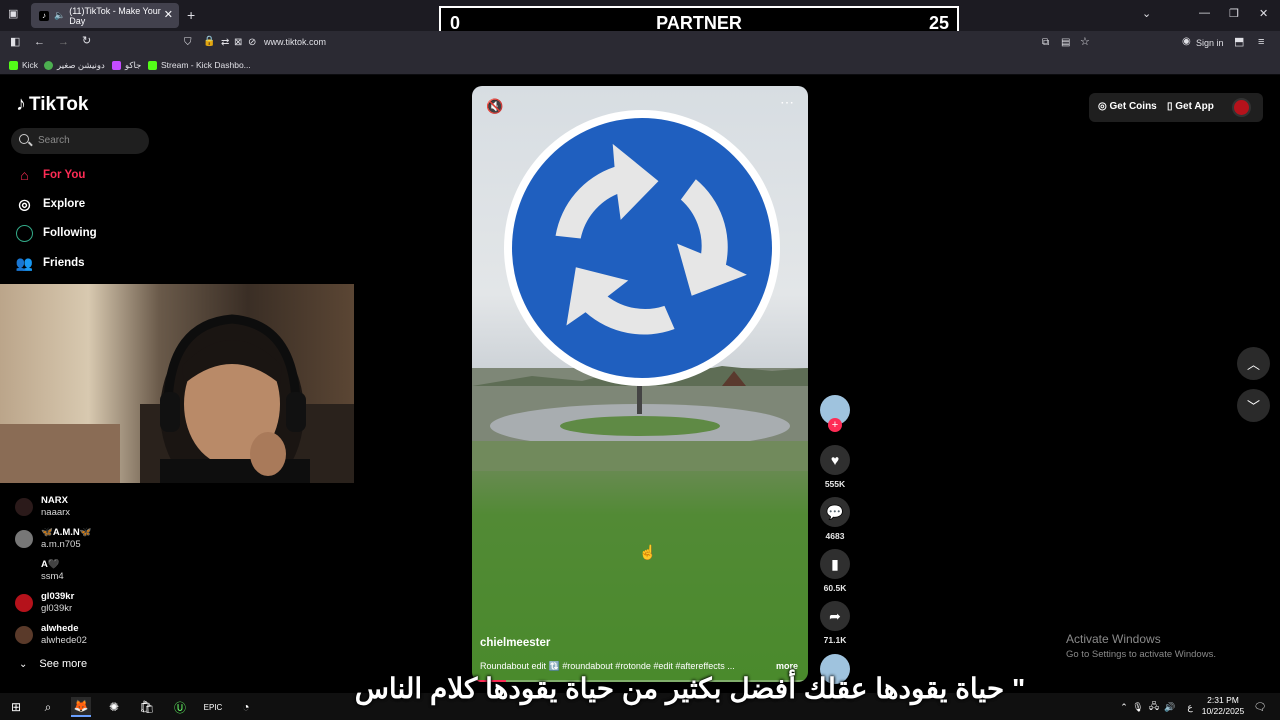 This screenshot has width=1280, height=720. I want to click on following-avatar-icon, so click(24, 233).